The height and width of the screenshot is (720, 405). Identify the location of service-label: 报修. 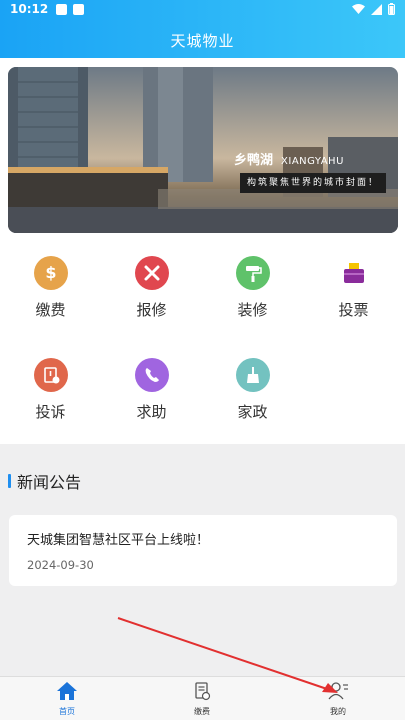
(151, 310).